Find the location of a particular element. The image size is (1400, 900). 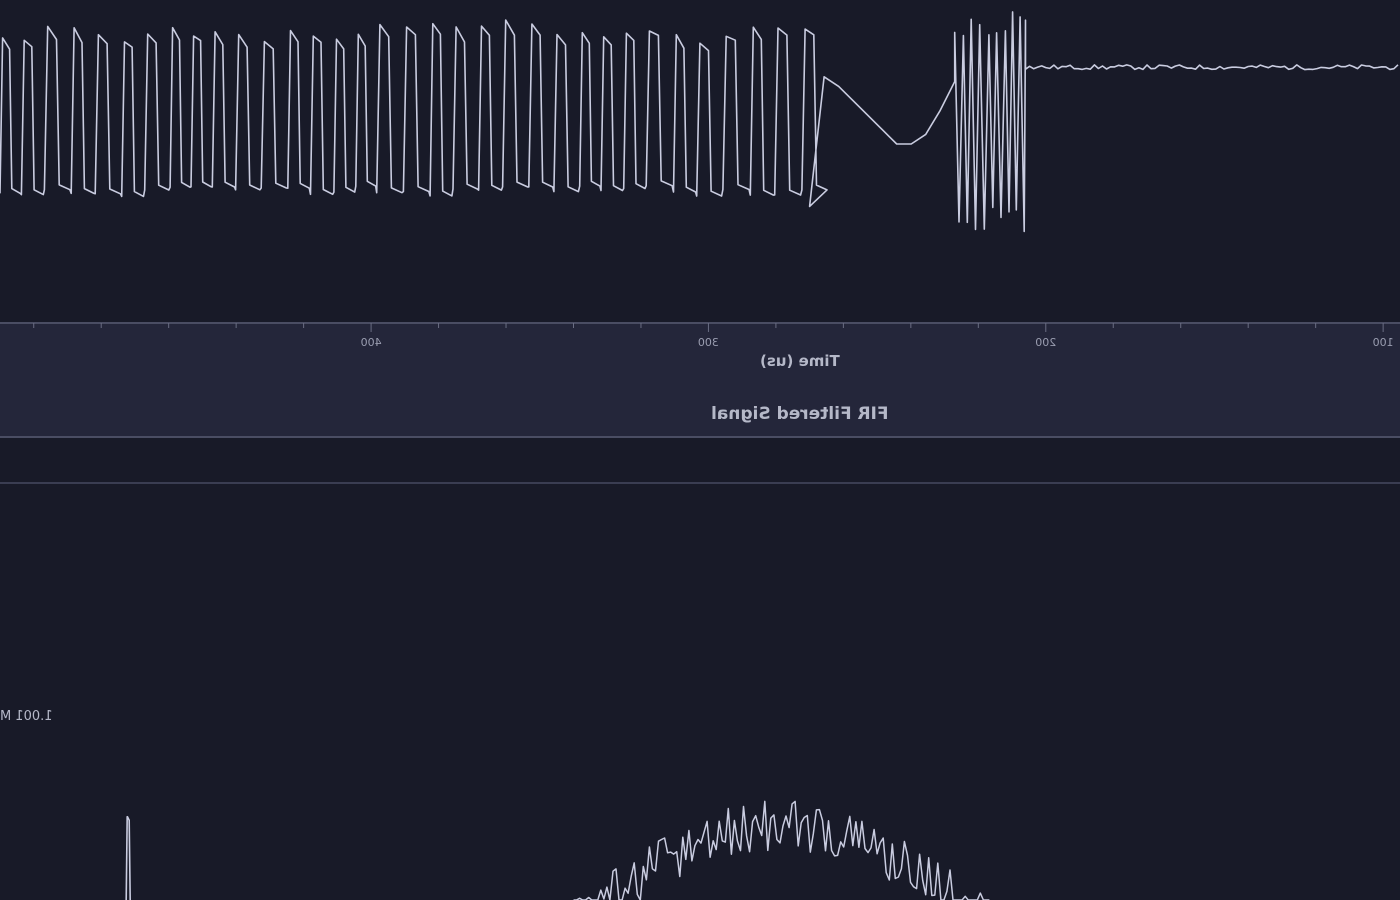

filtered-signal-spike is located at coordinates (128, 857).